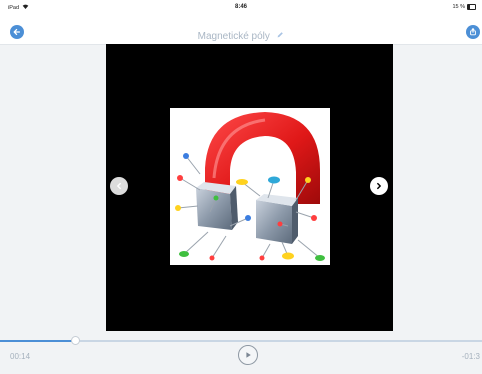 The image size is (482, 374). Describe the element at coordinates (240, 7) in the screenshot. I see `status-time: 8:46` at that location.